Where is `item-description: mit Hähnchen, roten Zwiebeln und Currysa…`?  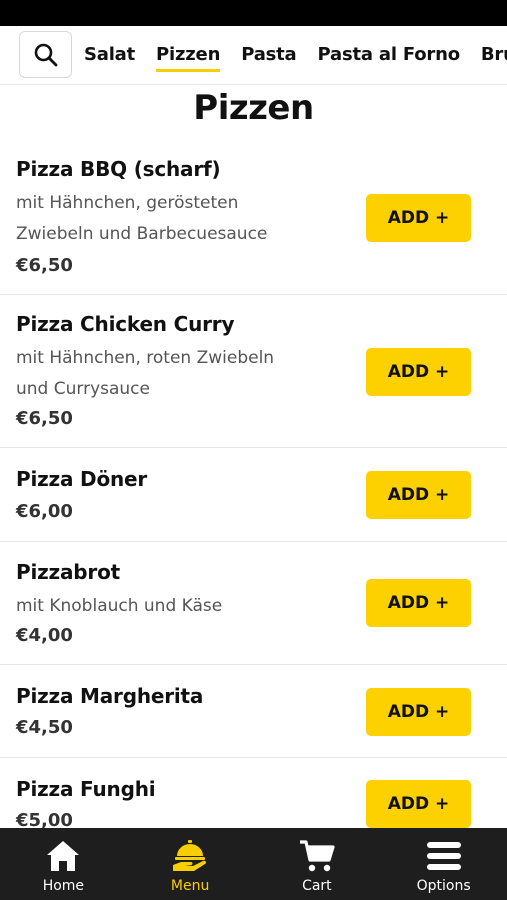
item-description: mit Hähnchen, roten Zwiebeln und Currysa… is located at coordinates (176, 374).